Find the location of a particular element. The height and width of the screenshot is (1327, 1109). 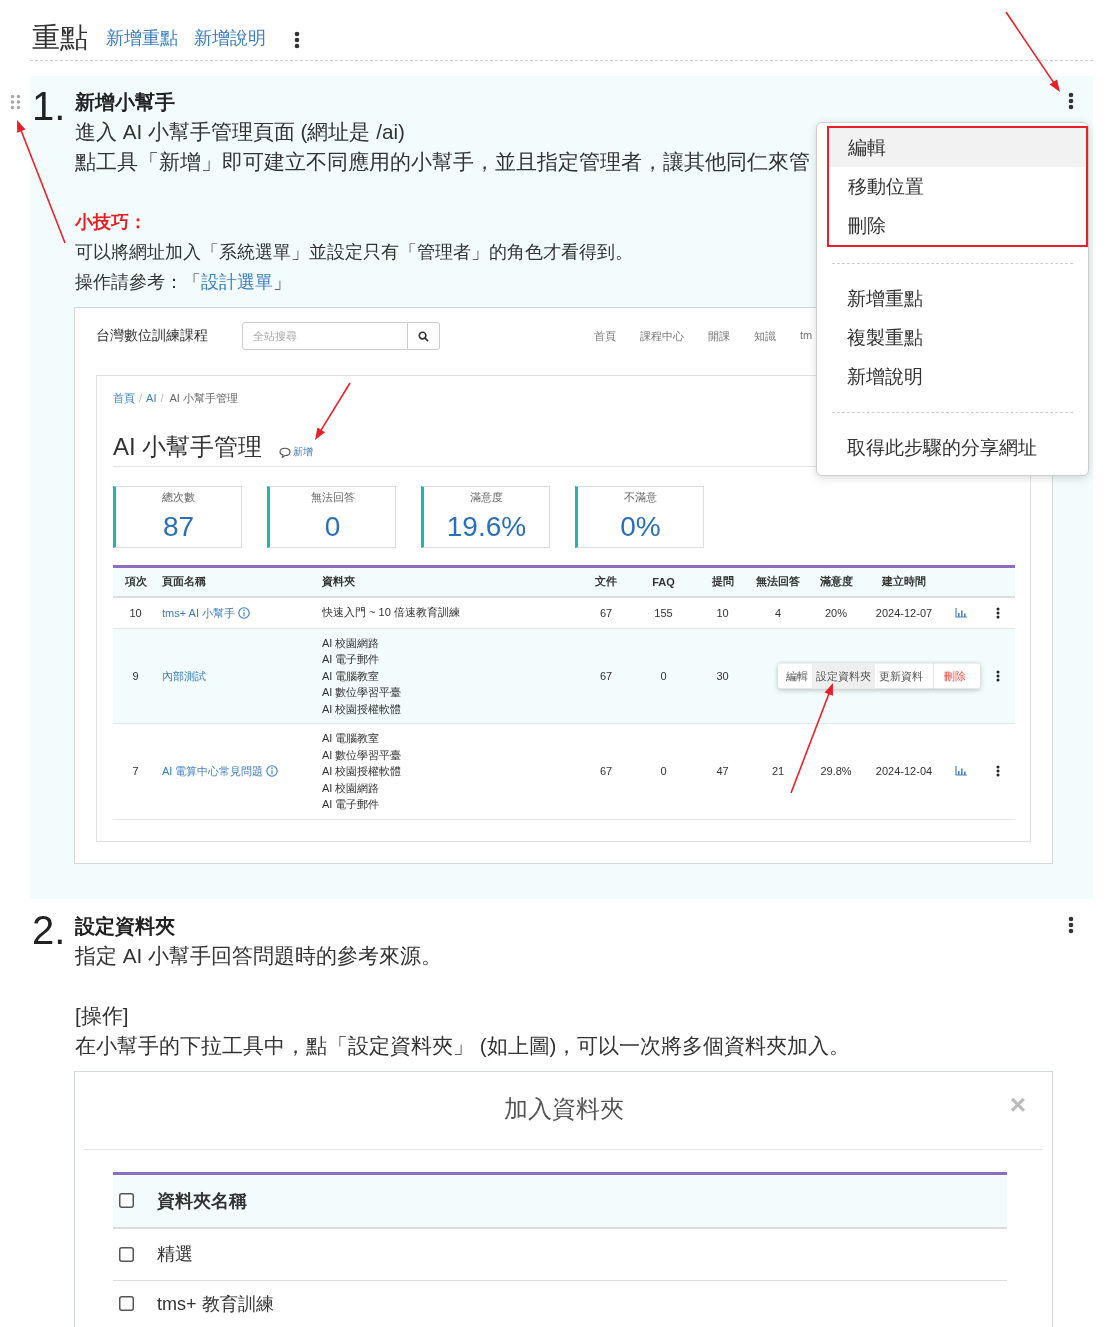

nav-link: 課程中心 is located at coordinates (662, 336).